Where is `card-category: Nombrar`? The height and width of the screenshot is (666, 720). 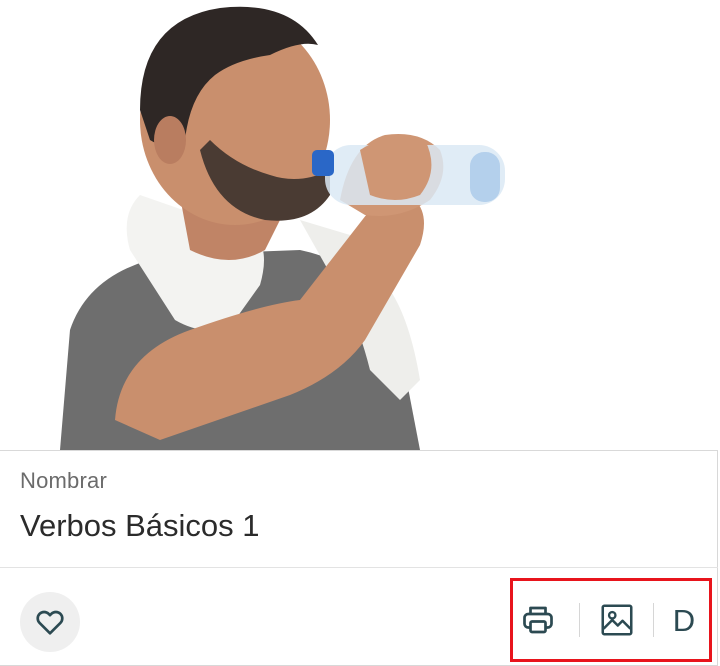
card-category: Nombrar is located at coordinates (63, 480).